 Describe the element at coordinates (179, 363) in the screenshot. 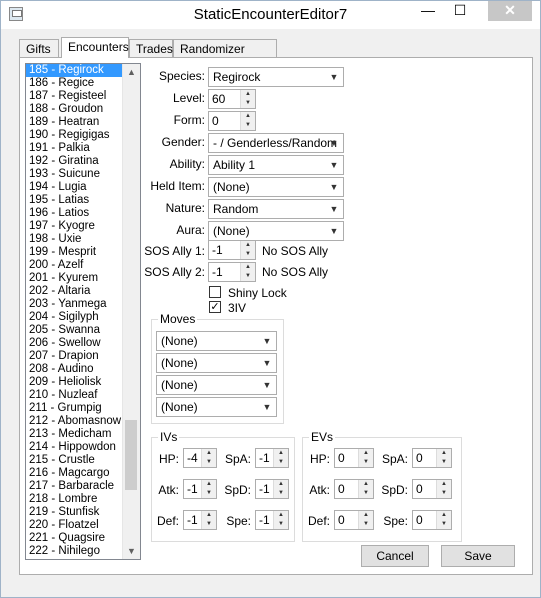

I see `move-2-value: (None)` at that location.